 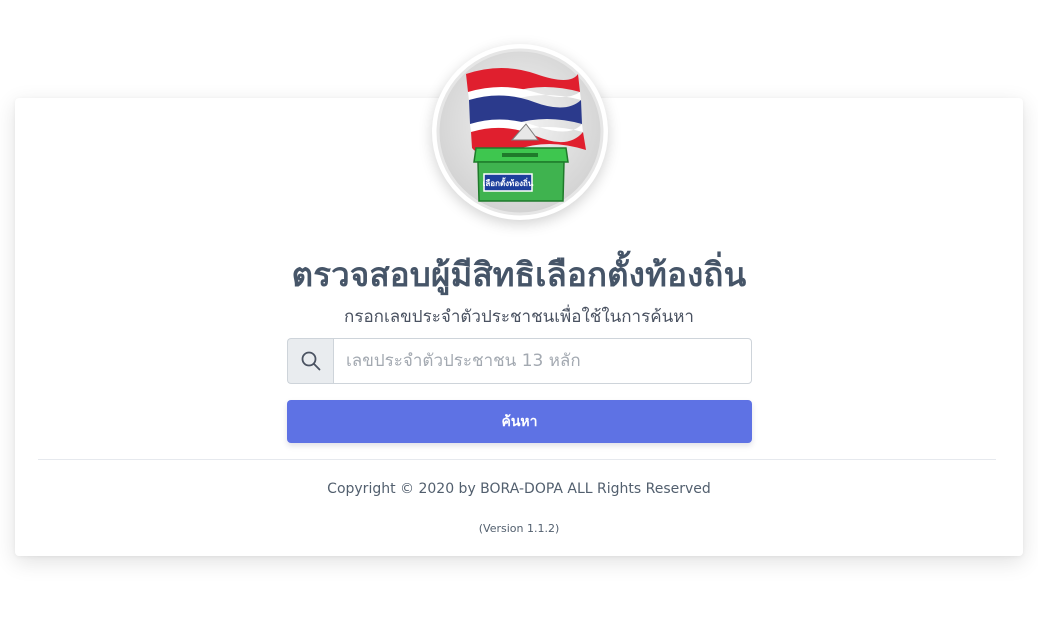 I want to click on thai-flag-icon, so click(x=526, y=112).